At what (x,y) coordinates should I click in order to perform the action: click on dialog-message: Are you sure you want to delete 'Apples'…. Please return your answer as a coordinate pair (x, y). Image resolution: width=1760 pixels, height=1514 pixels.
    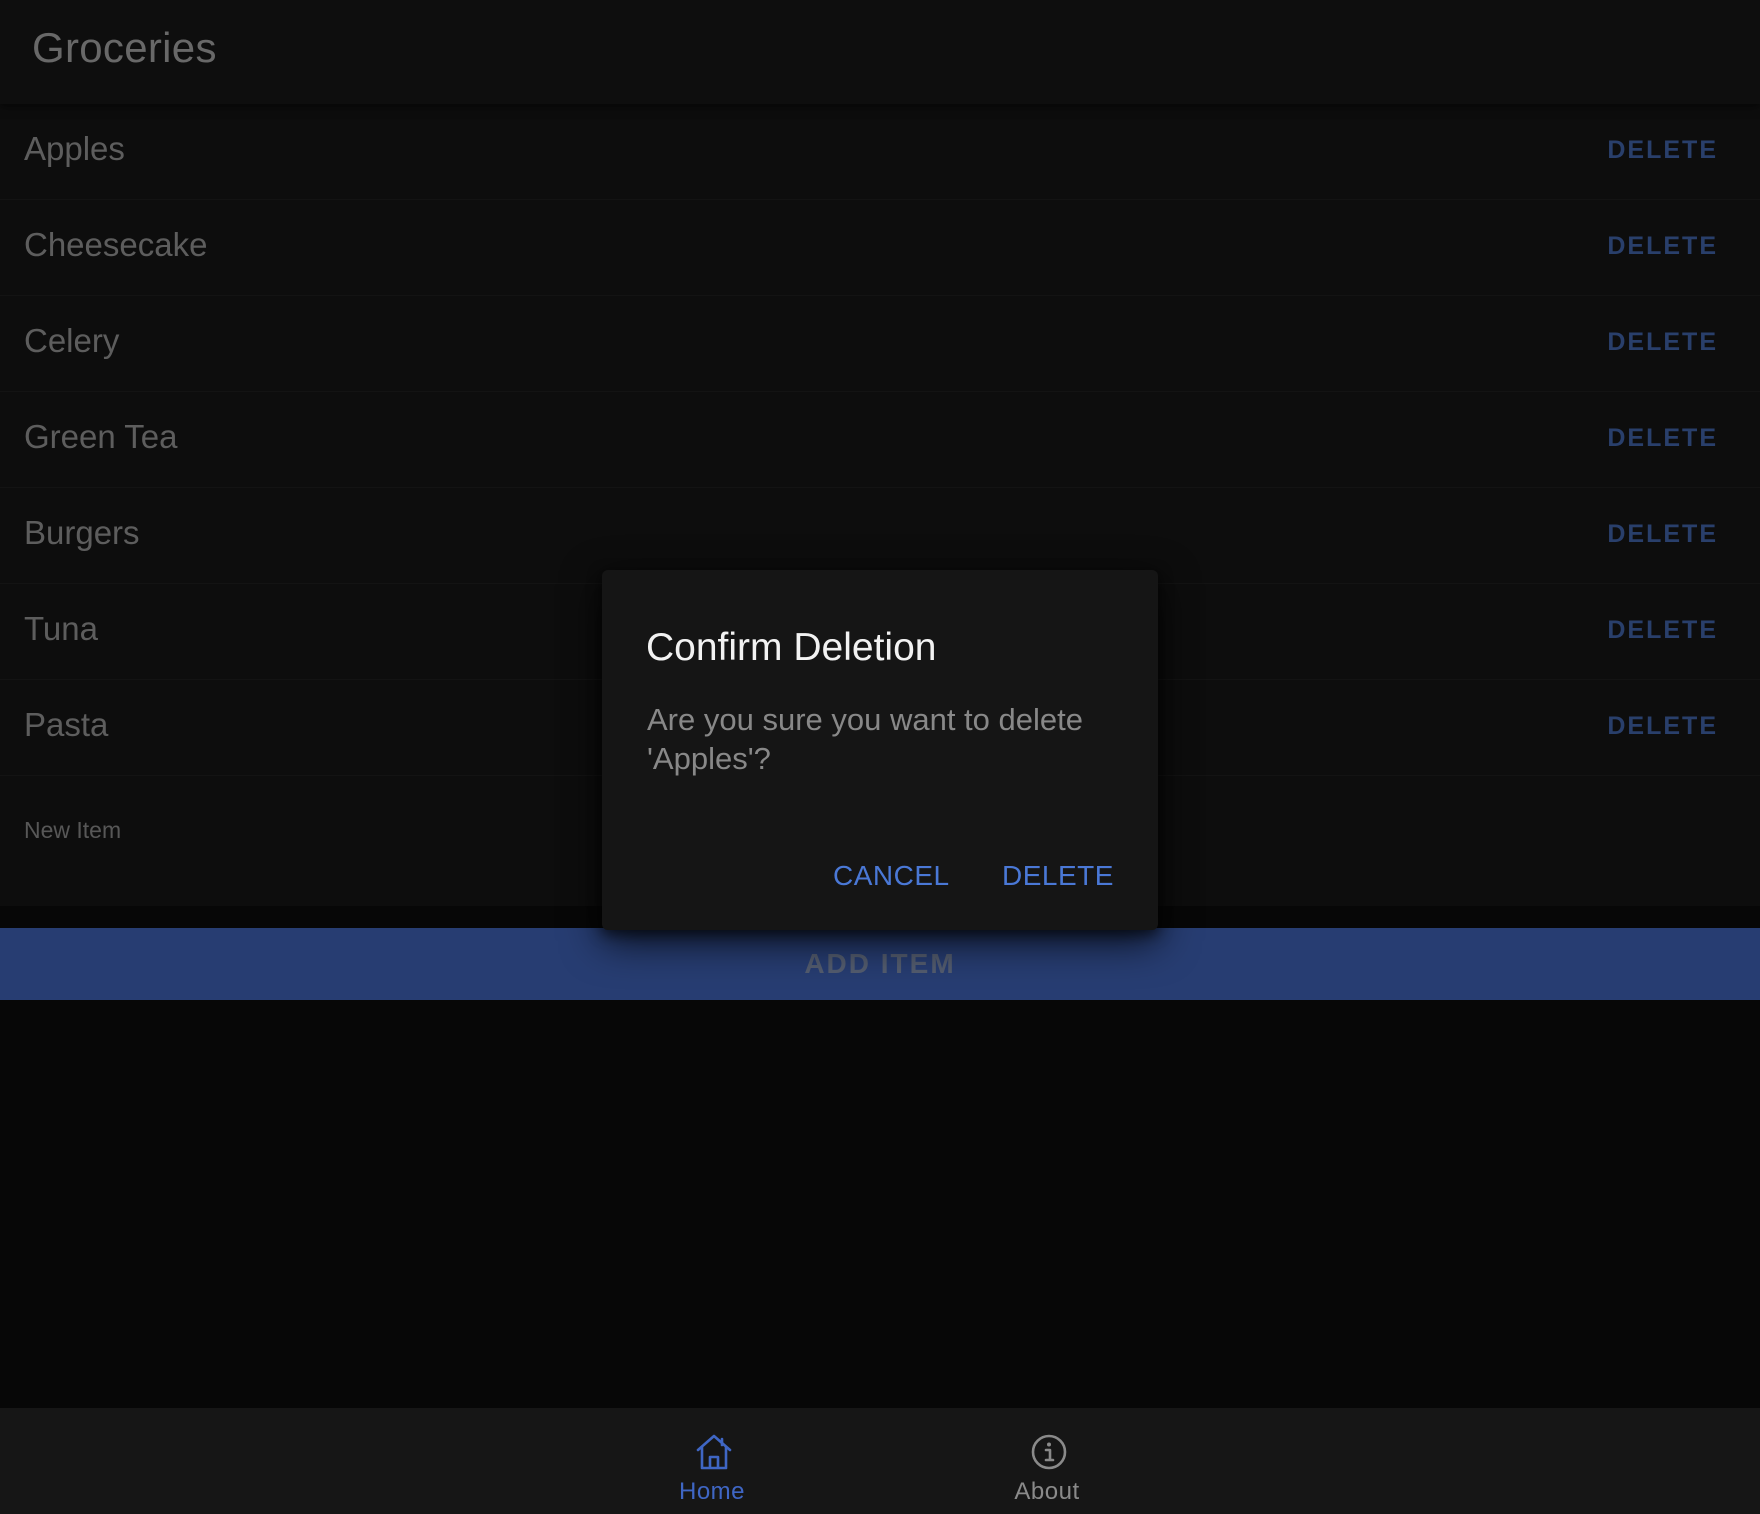
    Looking at the image, I should click on (865, 739).